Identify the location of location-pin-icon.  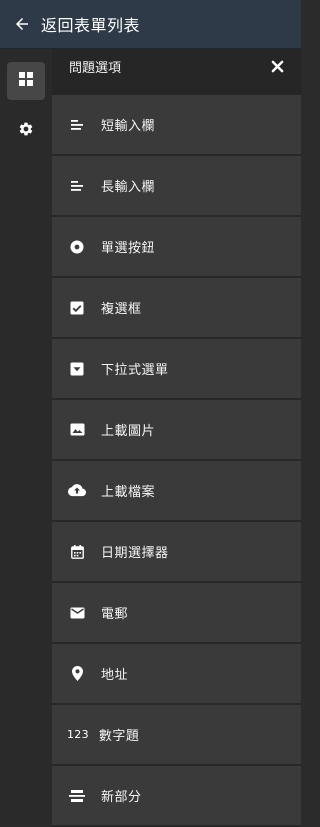
(77, 673).